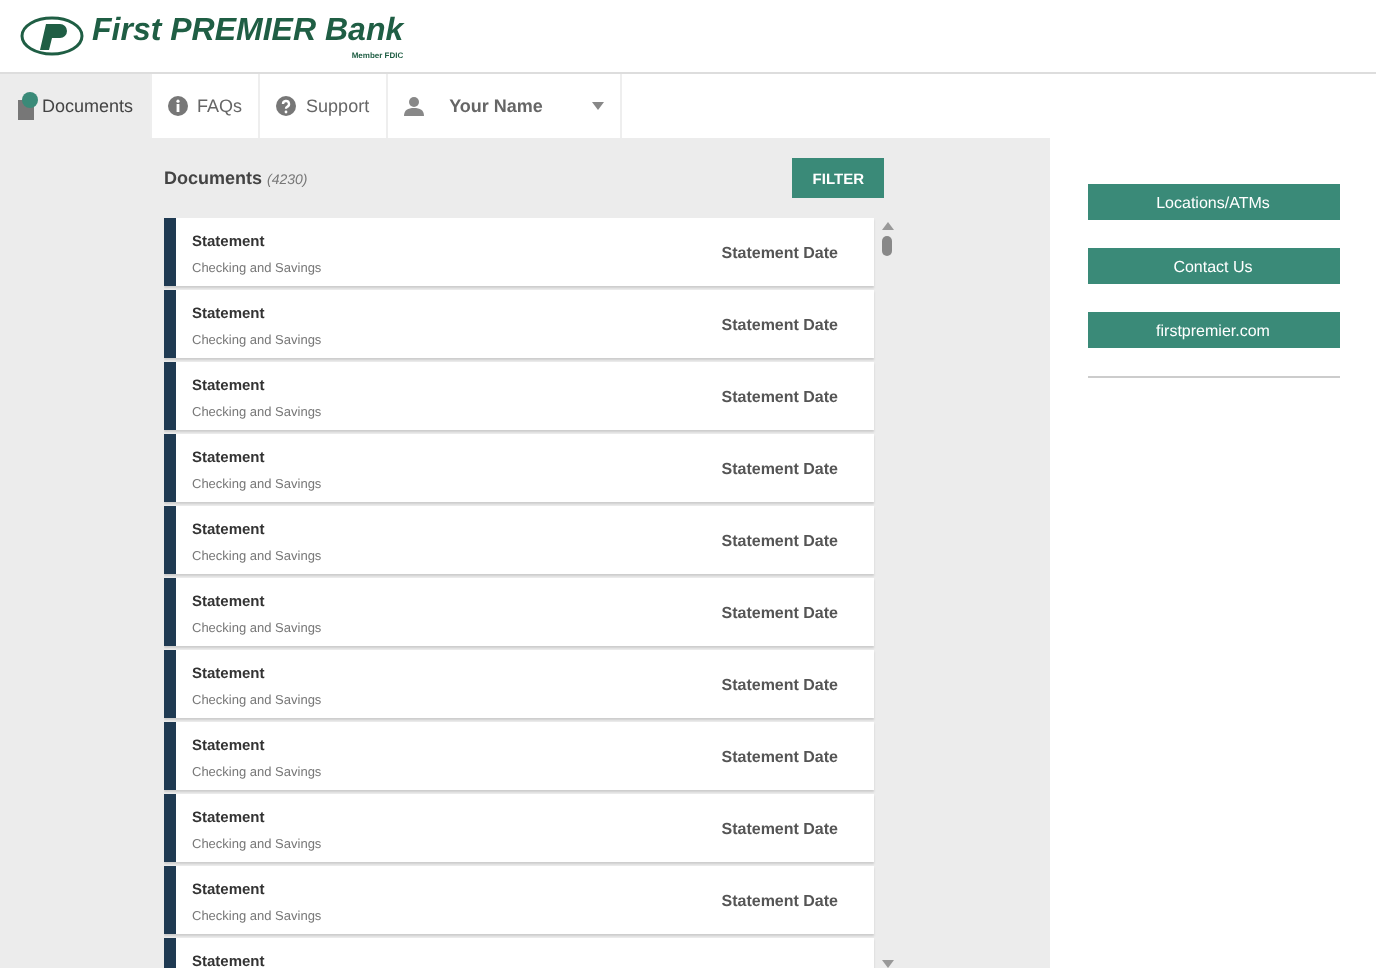  What do you see at coordinates (206, 106) in the screenshot?
I see `nav-tab: FAQs` at bounding box center [206, 106].